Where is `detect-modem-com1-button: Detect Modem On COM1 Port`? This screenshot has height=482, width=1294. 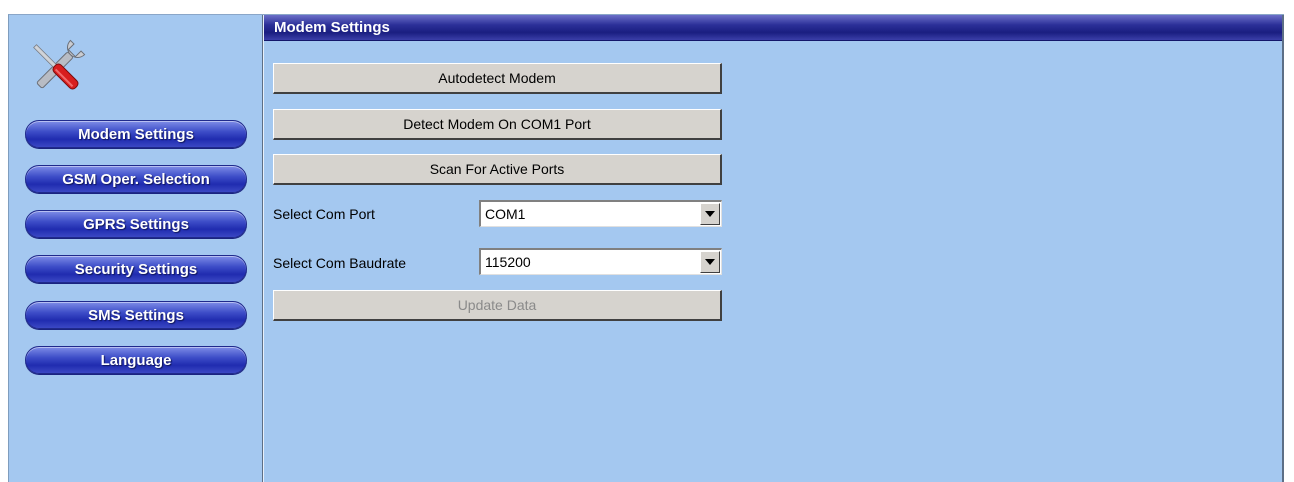 detect-modem-com1-button: Detect Modem On COM1 Port is located at coordinates (497, 124).